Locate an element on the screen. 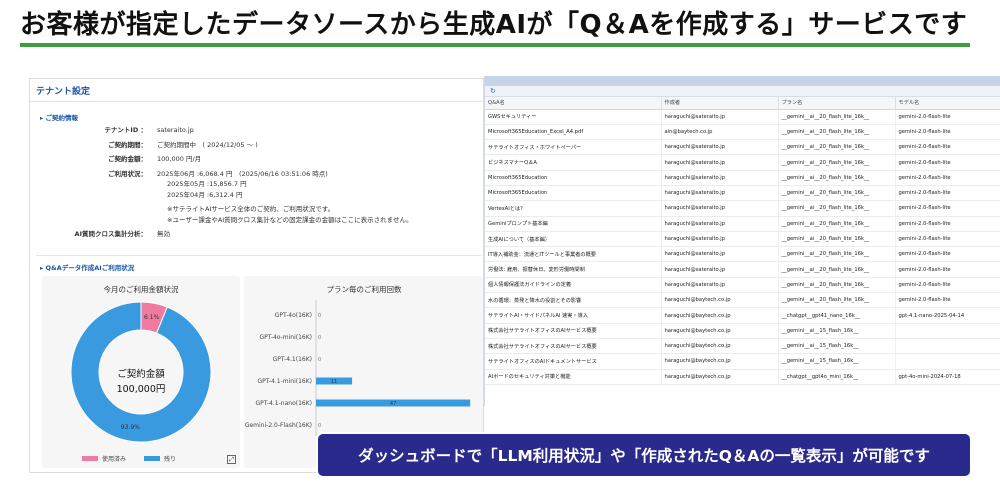 This screenshot has height=487, width=1000. category-label: GPT-4.1(16K) is located at coordinates (292, 359).